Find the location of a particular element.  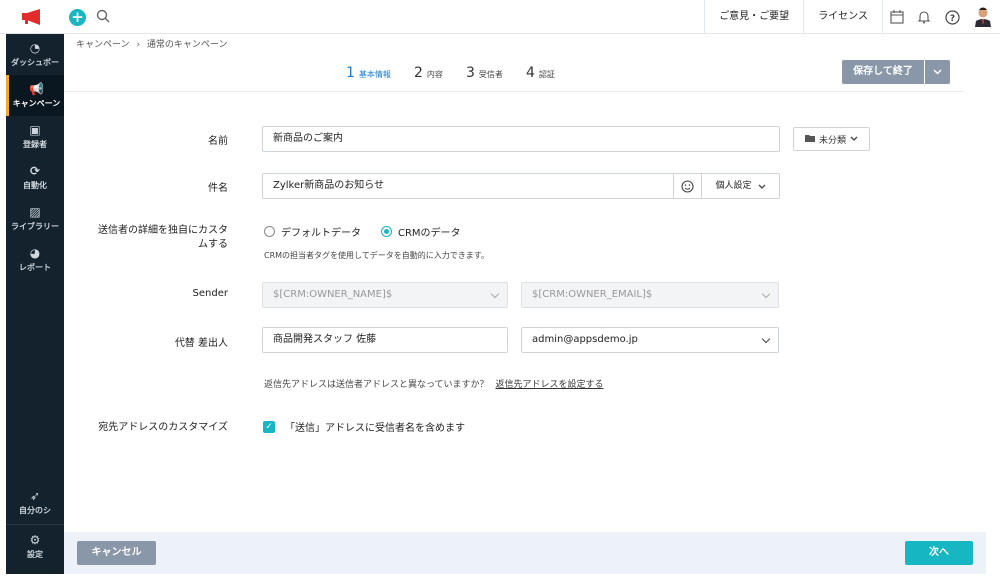

radio-default-label: デフォルトデータ is located at coordinates (321, 233).